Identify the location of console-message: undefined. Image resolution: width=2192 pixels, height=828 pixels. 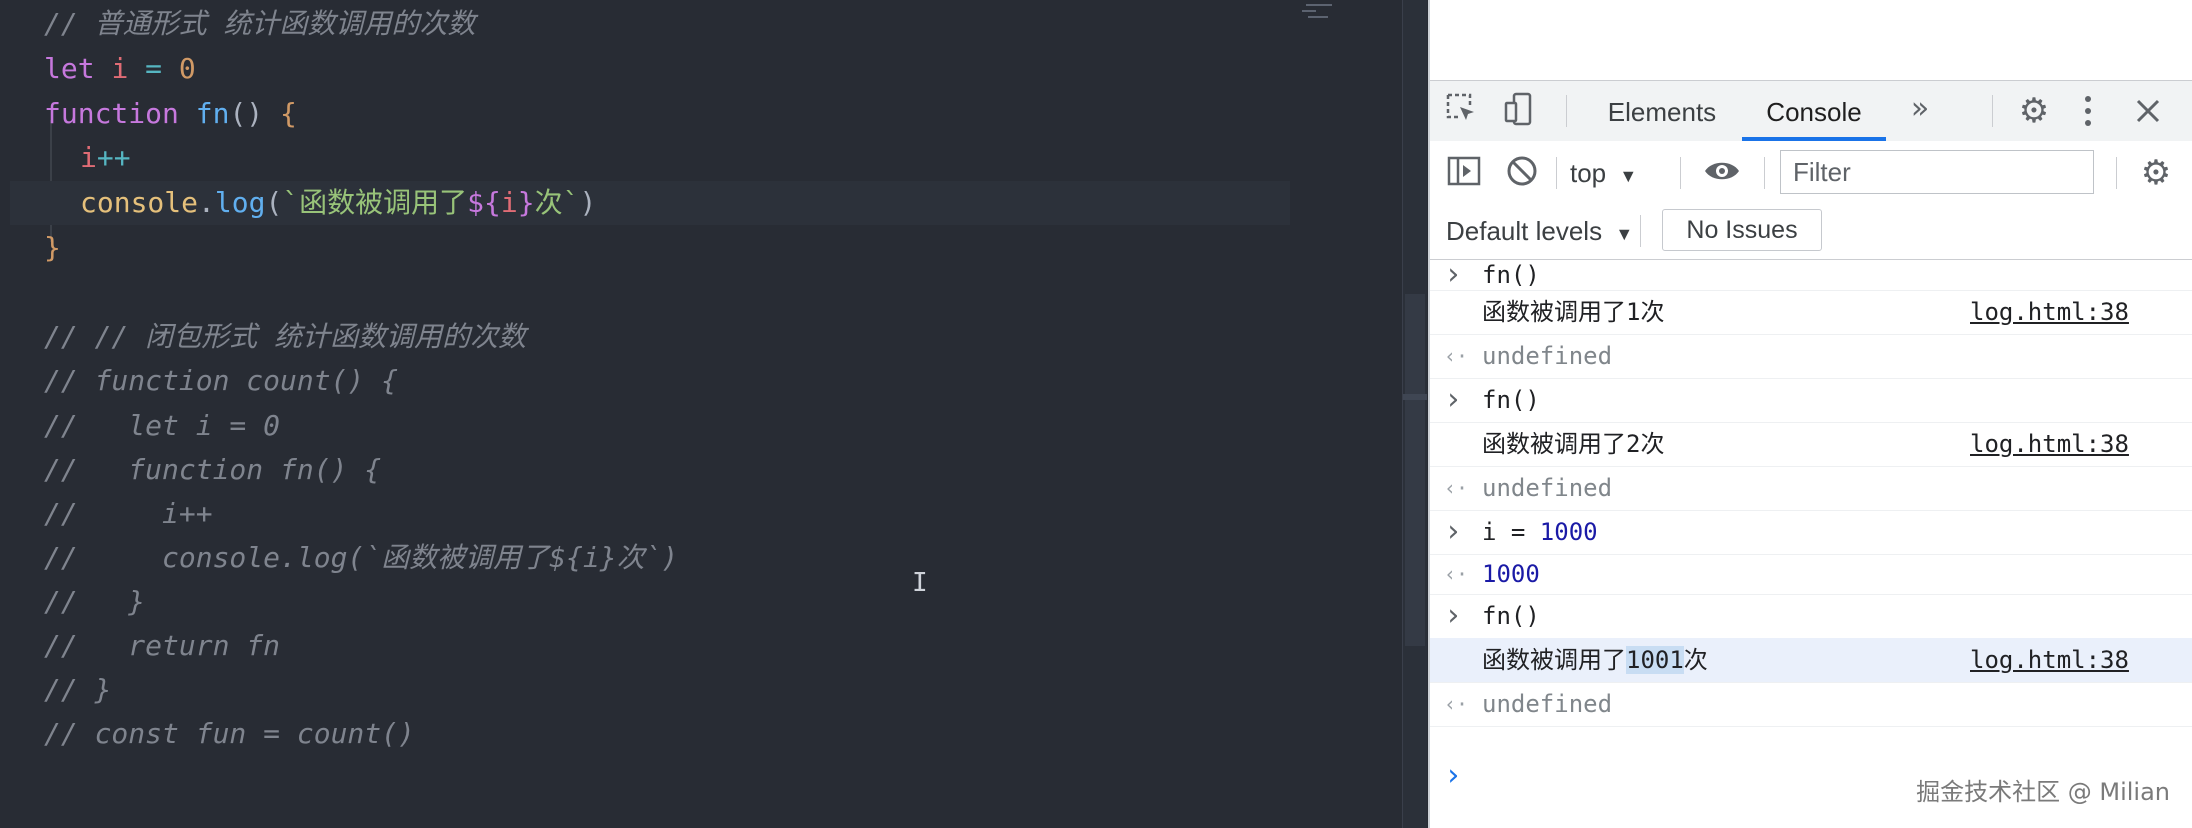
(1547, 704).